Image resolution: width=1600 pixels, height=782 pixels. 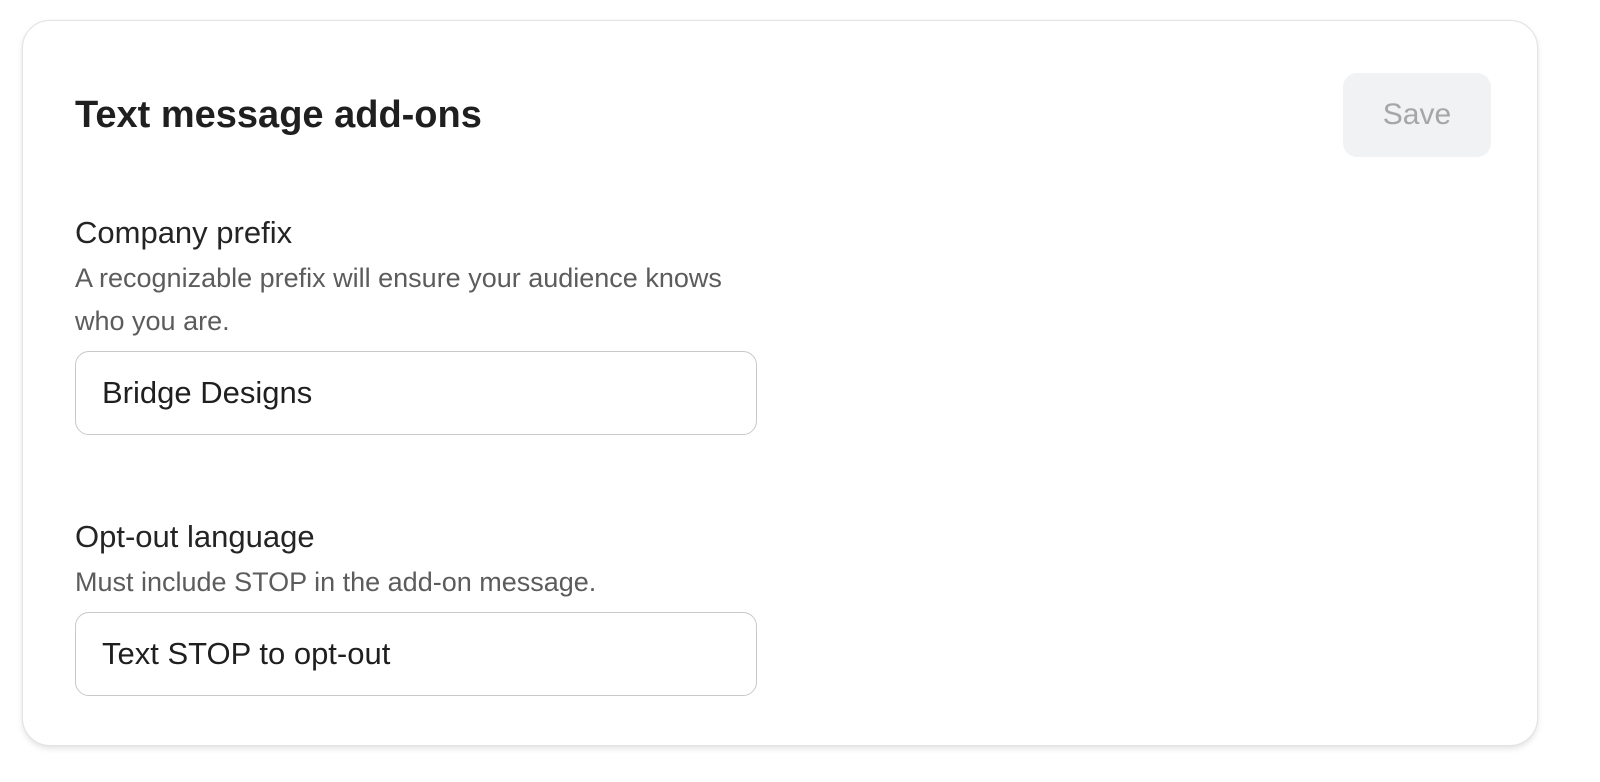 I want to click on opt-out-language-input, so click(x=416, y=654).